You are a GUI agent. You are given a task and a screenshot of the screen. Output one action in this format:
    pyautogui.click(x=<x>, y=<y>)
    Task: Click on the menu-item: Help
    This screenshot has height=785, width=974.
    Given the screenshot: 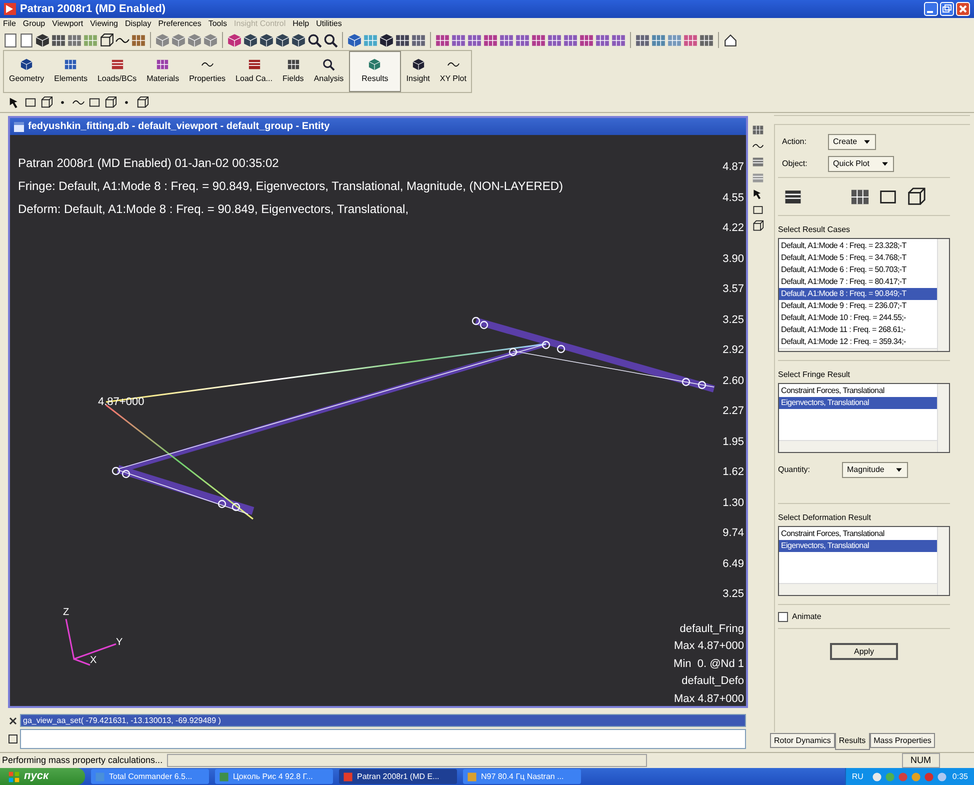 What is the action you would take?
    pyautogui.click(x=301, y=24)
    